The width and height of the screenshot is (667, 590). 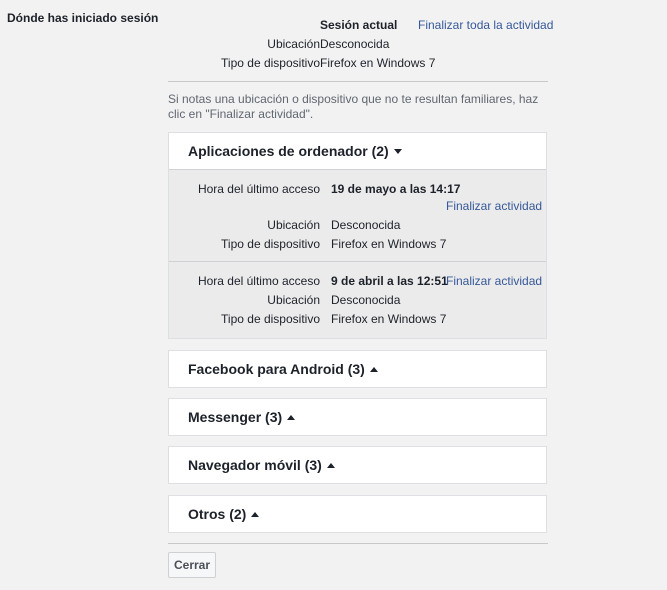 I want to click on group-others: Otros (2), so click(x=357, y=514).